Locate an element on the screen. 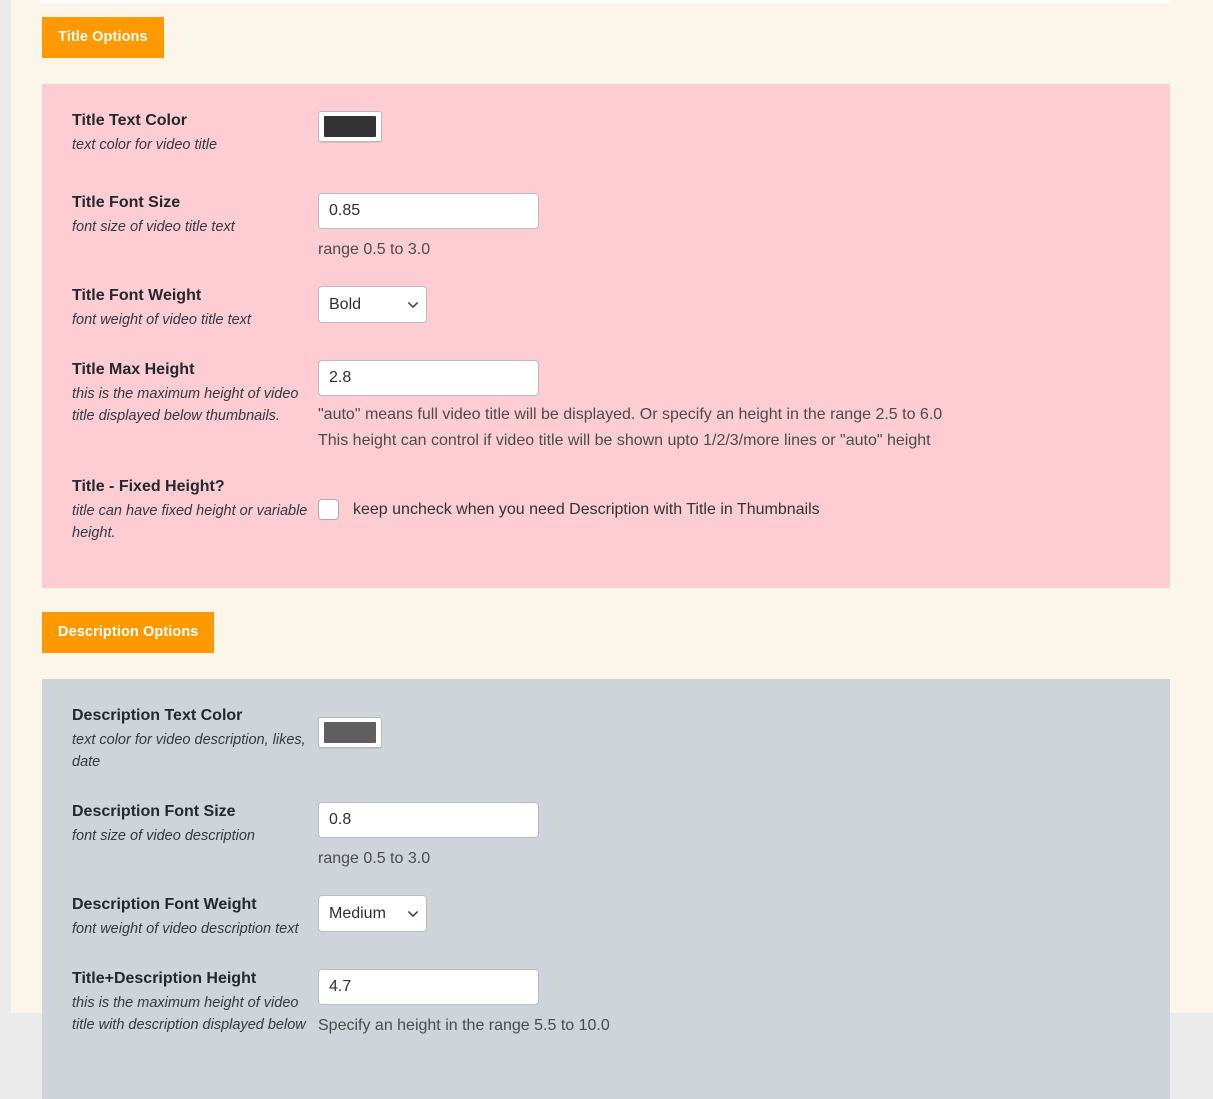 This screenshot has height=1099, width=1213. title-fixed-height-checkbox is located at coordinates (328, 509).